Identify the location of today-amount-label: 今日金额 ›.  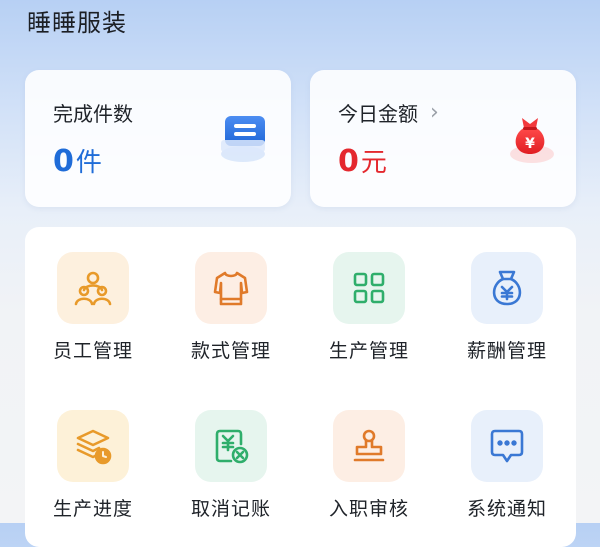
(388, 112).